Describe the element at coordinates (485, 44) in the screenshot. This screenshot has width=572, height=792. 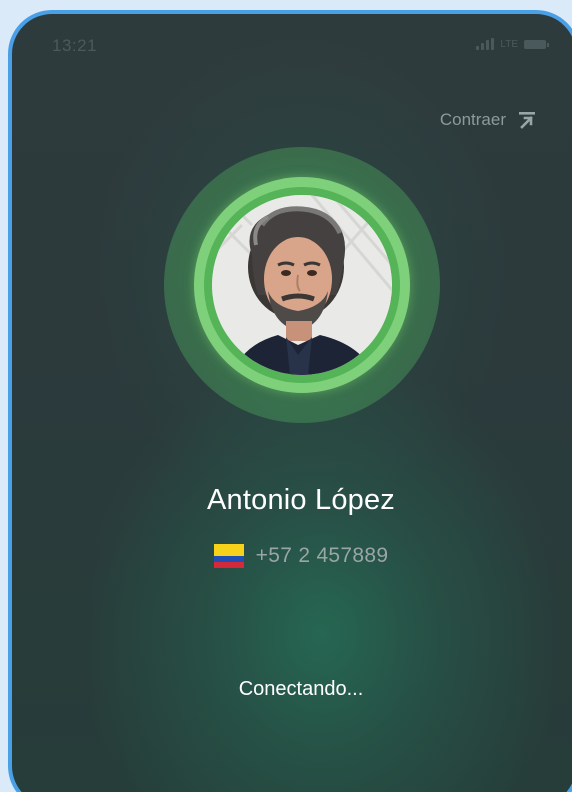
I see `signal-icon` at that location.